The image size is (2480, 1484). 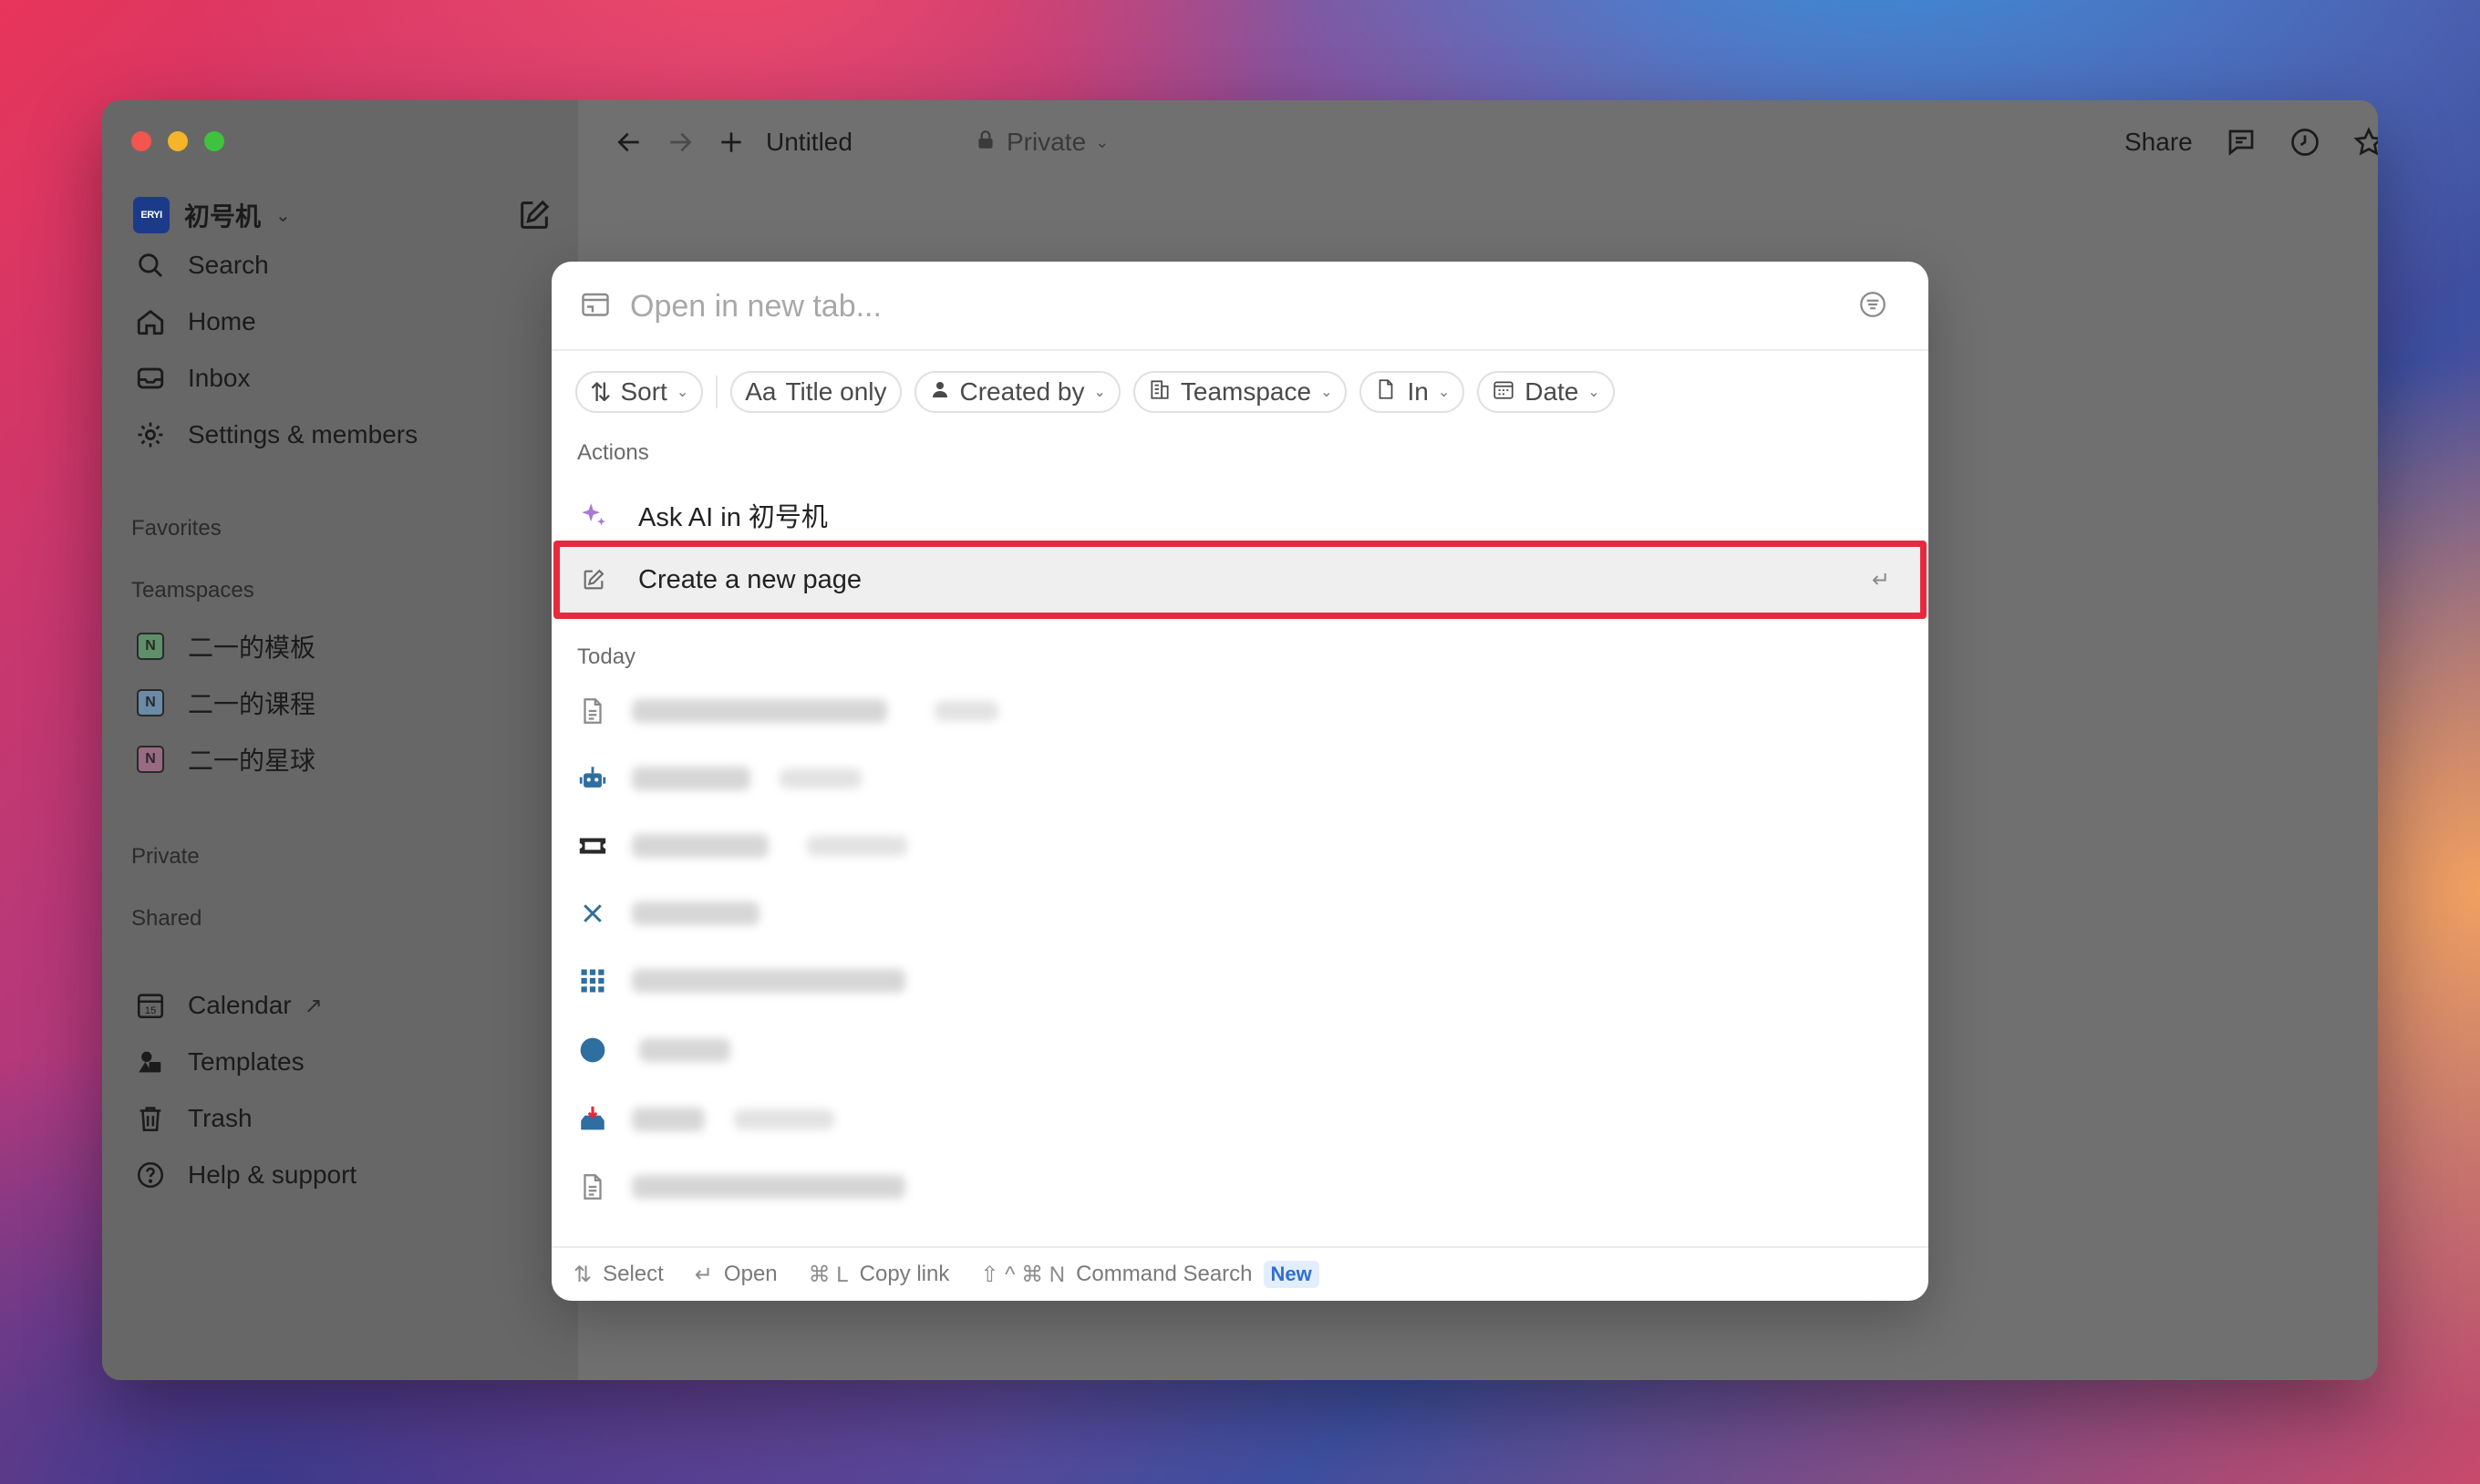 What do you see at coordinates (219, 378) in the screenshot?
I see `sidebar-item-label: Inbox` at bounding box center [219, 378].